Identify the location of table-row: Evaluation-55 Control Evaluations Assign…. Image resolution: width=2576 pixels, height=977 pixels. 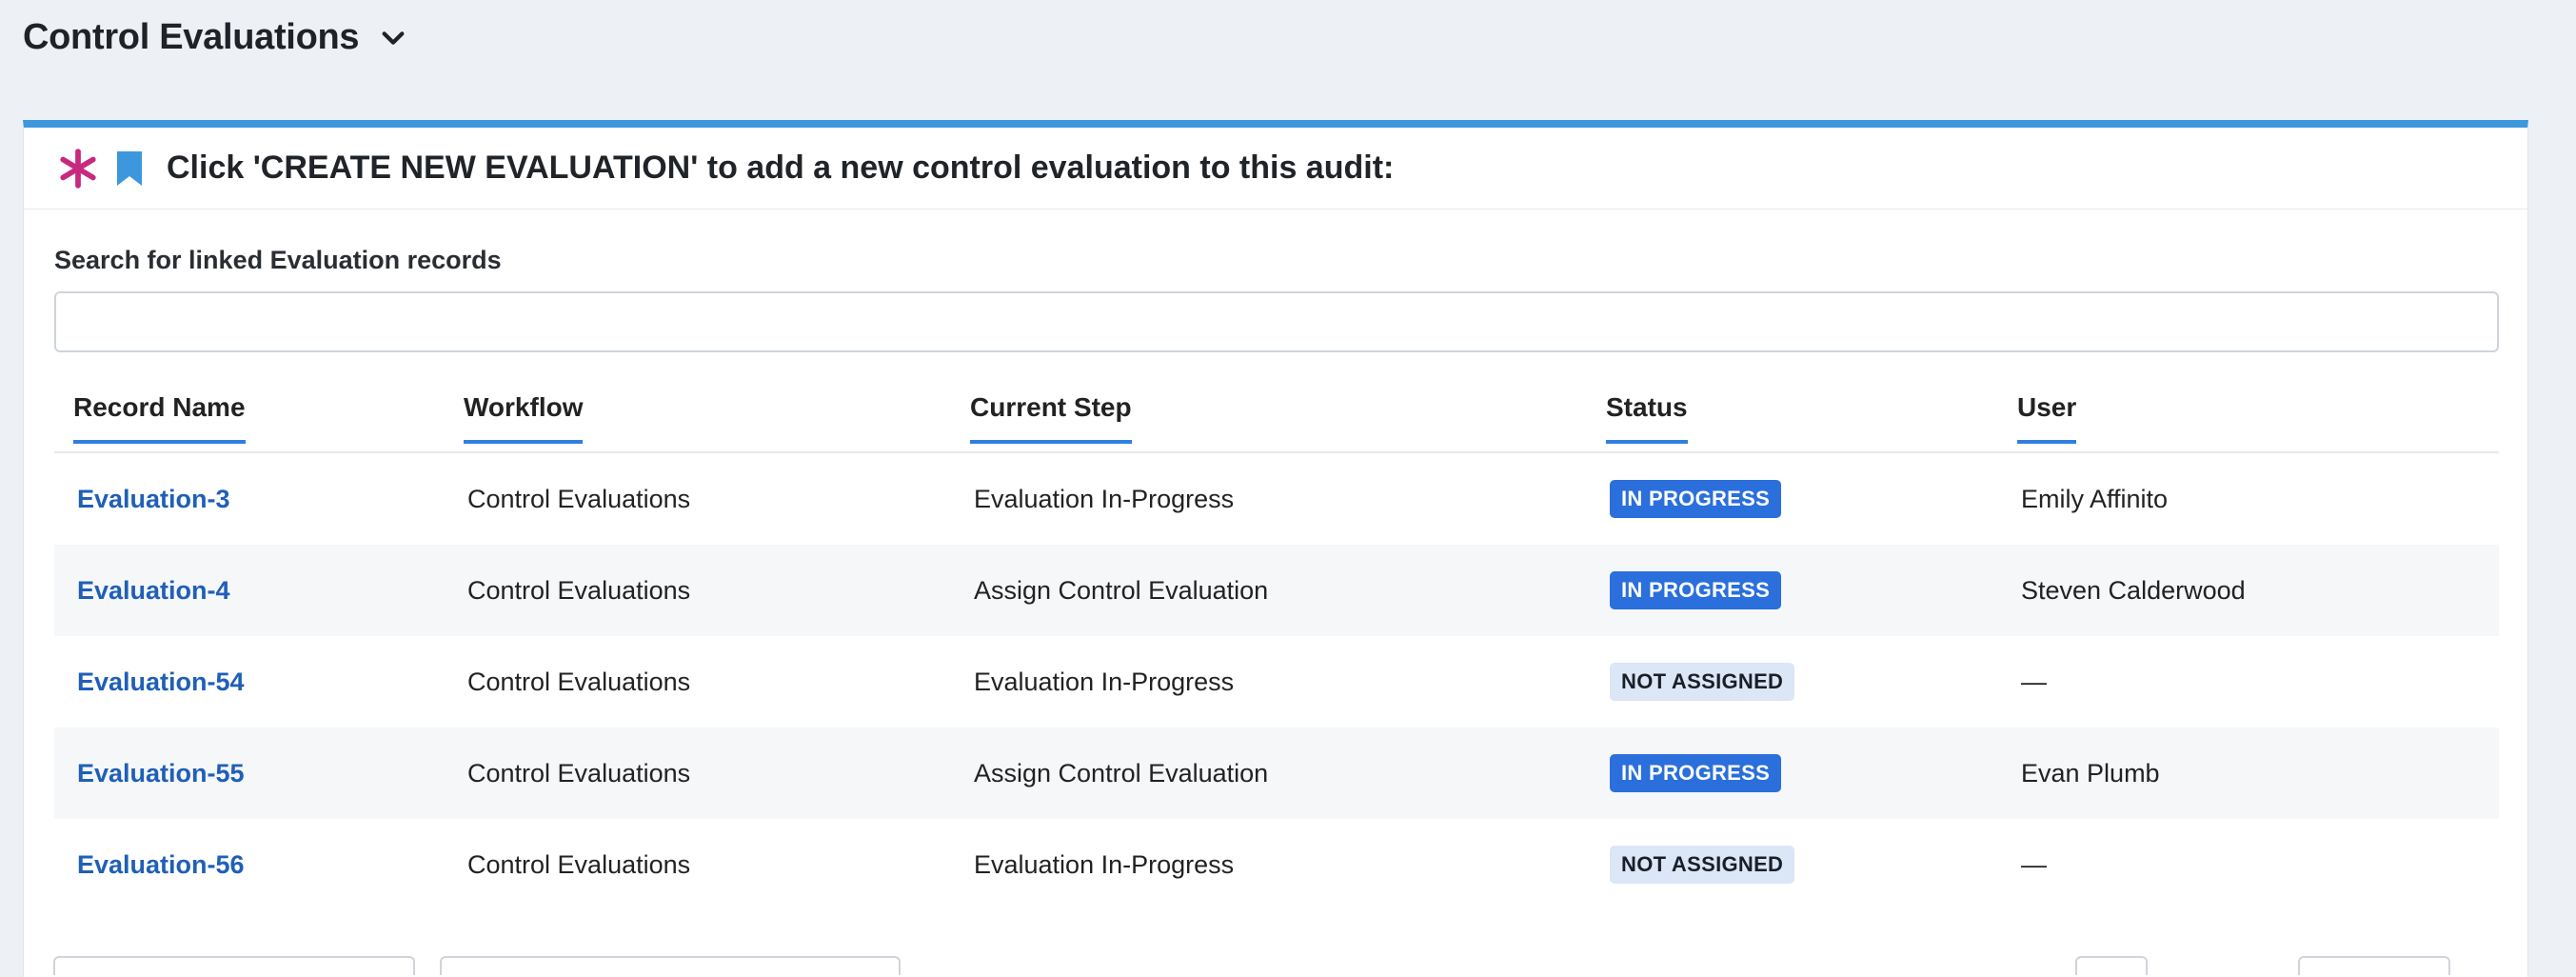
(1276, 773).